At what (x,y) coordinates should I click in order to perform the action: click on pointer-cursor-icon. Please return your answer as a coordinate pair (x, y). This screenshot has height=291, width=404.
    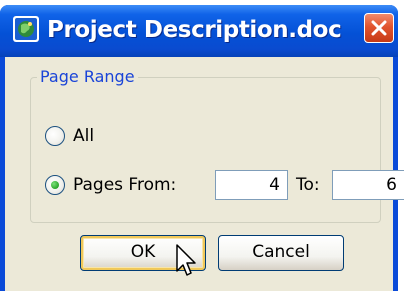
    Looking at the image, I should click on (186, 260).